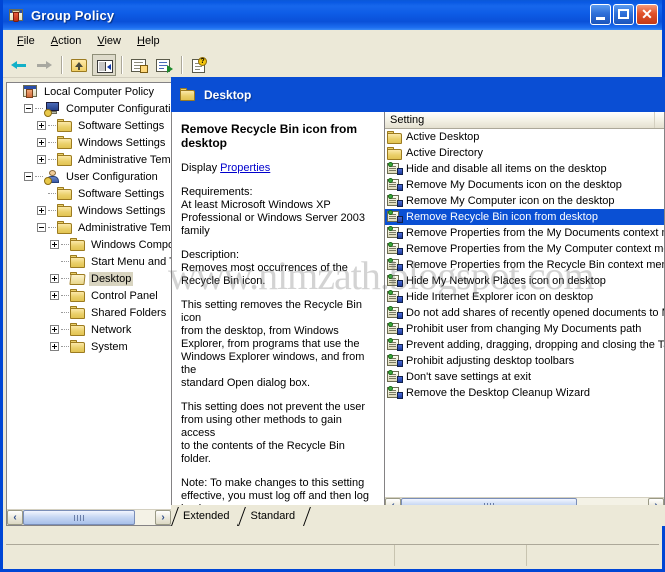 This screenshot has height=572, width=665. I want to click on tree-scroll-thumb, so click(79, 517).